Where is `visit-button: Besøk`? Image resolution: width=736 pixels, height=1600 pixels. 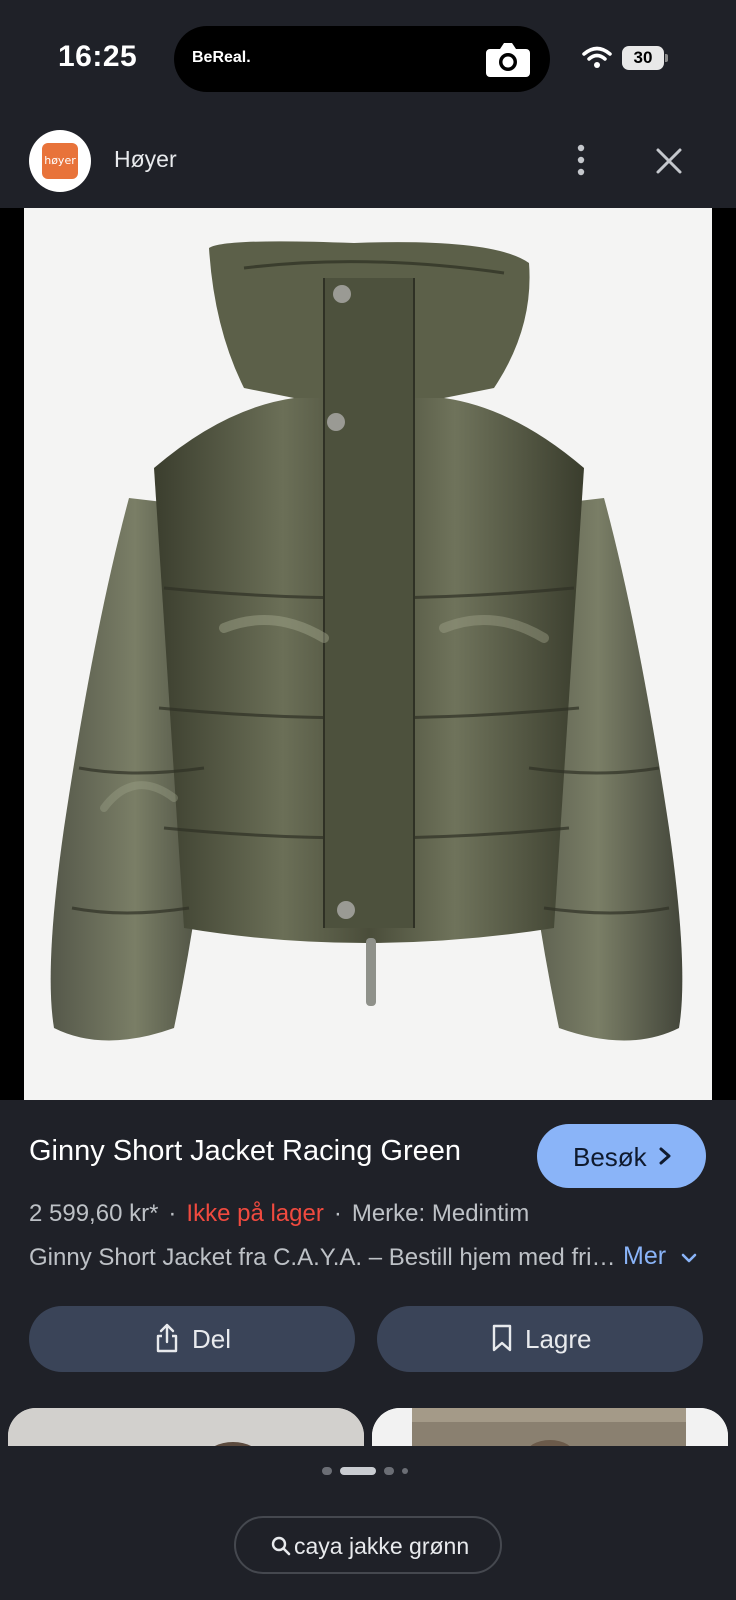
visit-button: Besøk is located at coordinates (621, 1156).